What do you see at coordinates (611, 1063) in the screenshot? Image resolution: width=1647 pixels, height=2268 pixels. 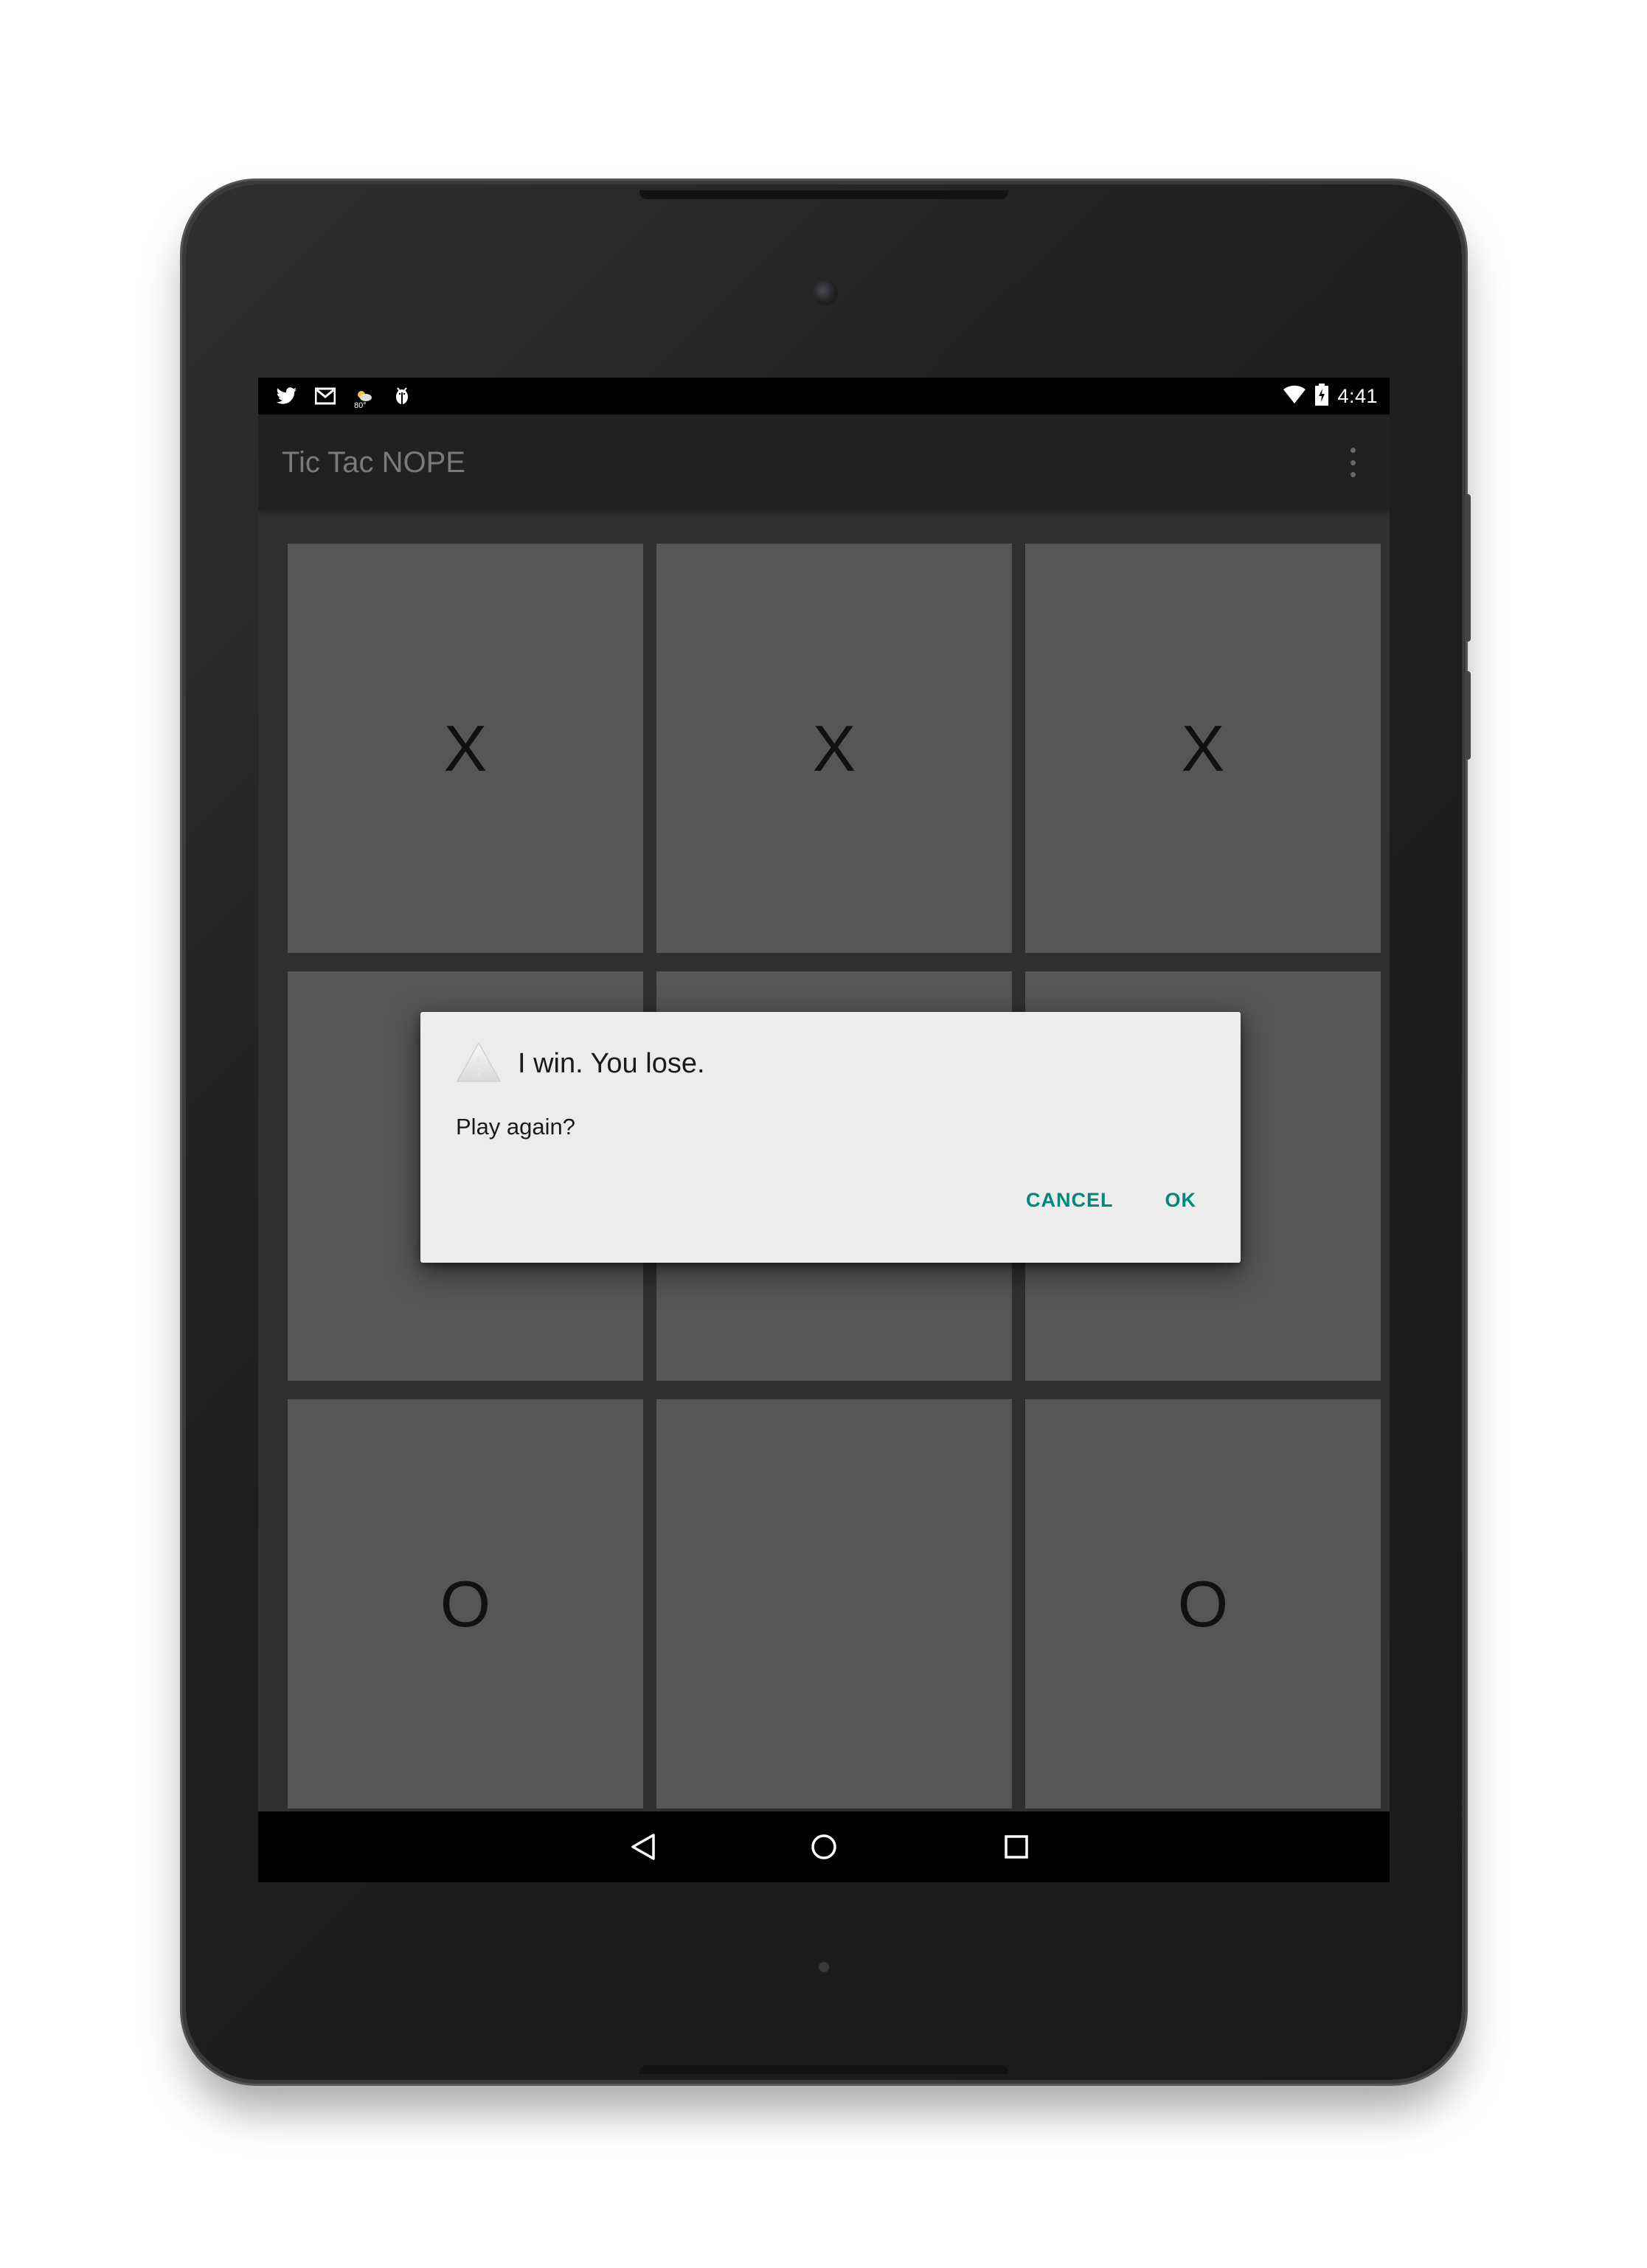 I see `dialog-title: I win. You lose.` at bounding box center [611, 1063].